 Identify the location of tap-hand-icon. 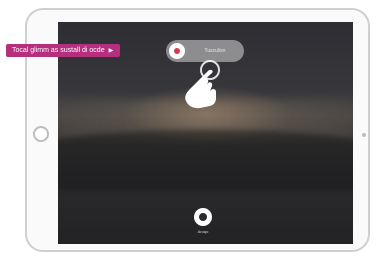
(202, 84).